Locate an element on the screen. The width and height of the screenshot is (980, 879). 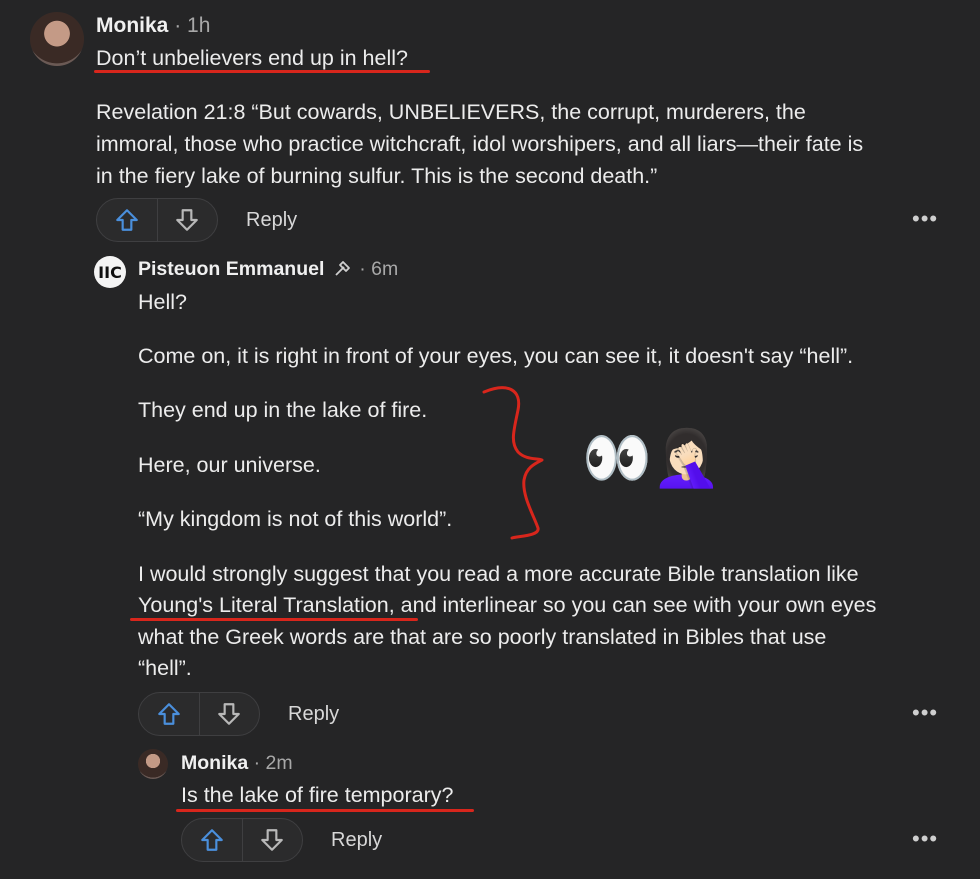
comment-body-line: They end up in the lake of fire. is located at coordinates (283, 410).